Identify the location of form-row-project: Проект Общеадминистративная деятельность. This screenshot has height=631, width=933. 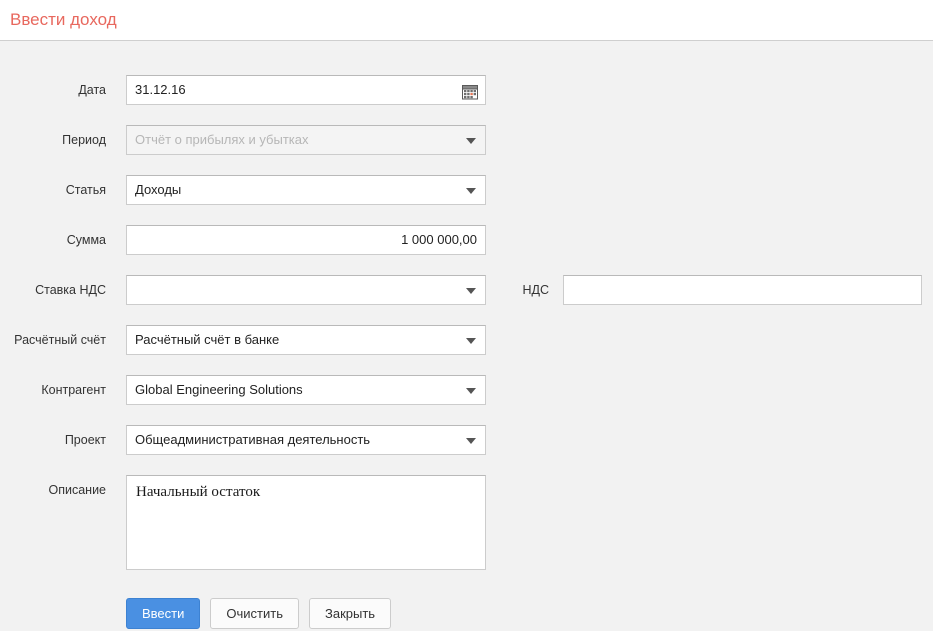
(466, 450).